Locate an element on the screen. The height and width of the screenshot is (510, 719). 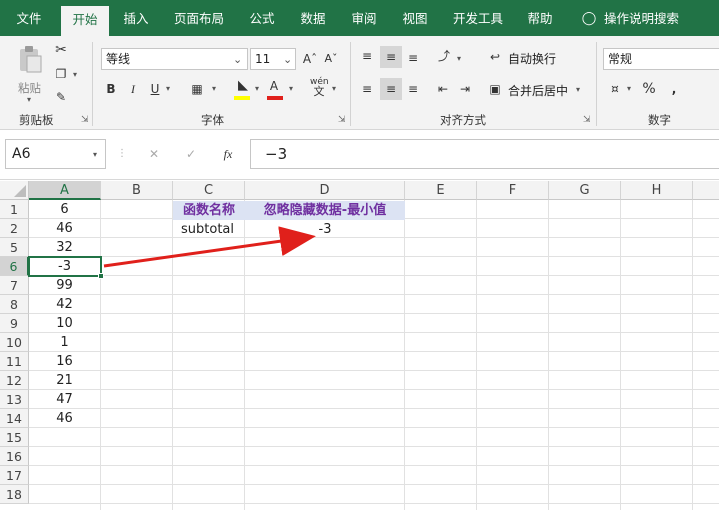
row-header-8: 8 is located at coordinates (14, 304).